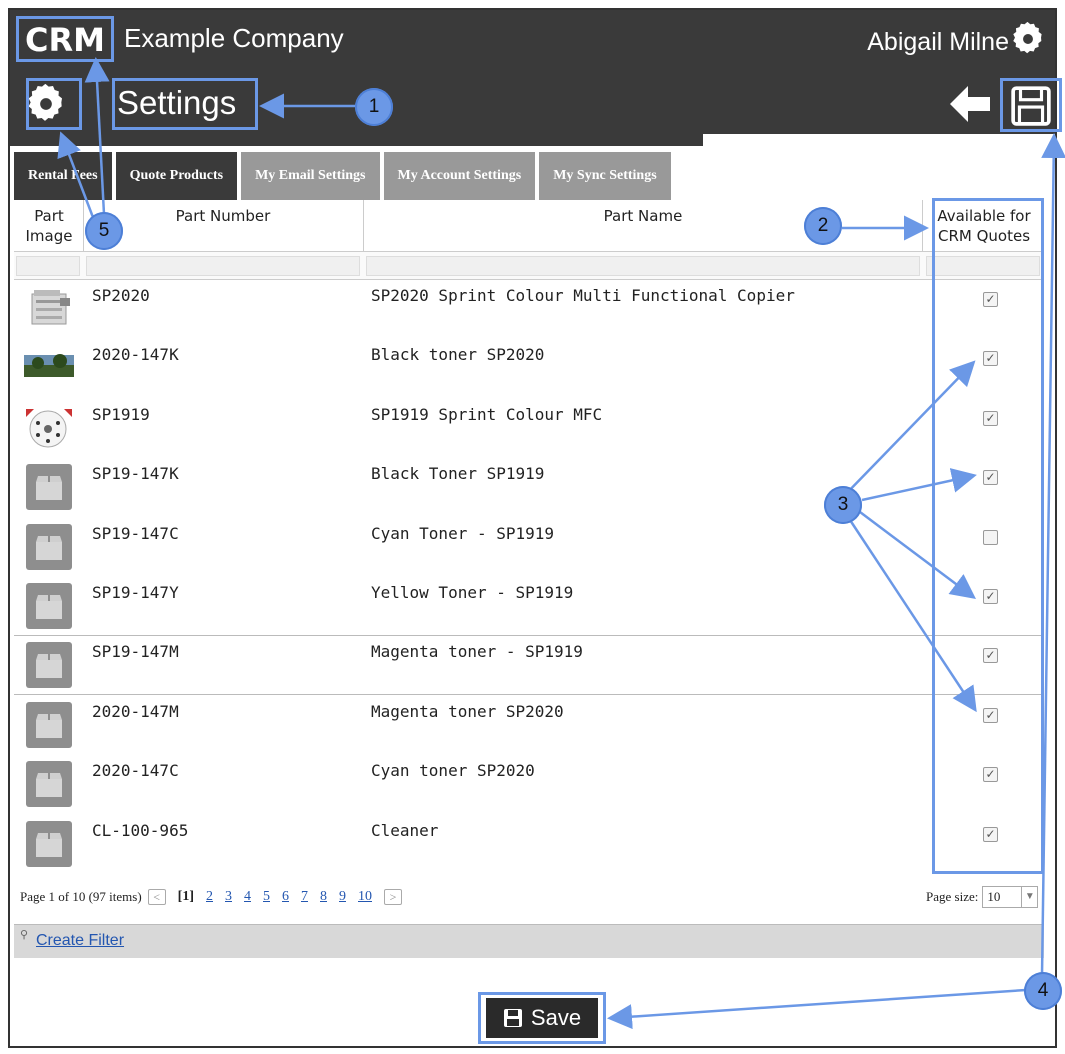  Describe the element at coordinates (266, 897) in the screenshot. I see `page-link: 5` at that location.